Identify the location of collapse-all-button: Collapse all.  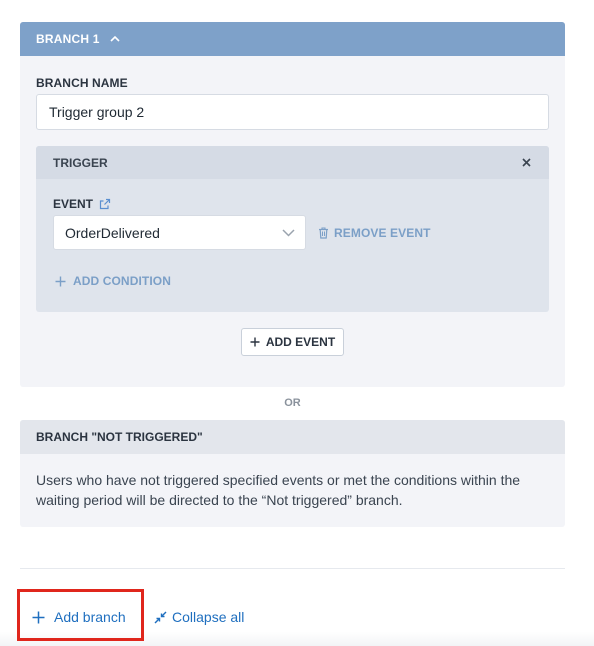
(199, 617).